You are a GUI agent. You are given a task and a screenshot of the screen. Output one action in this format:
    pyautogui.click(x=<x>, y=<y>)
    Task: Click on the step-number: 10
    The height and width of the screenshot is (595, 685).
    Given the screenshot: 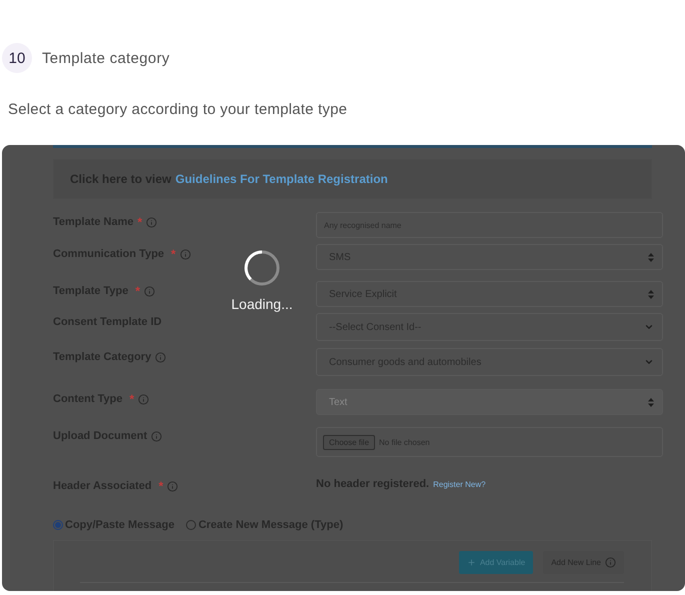 What is the action you would take?
    pyautogui.click(x=17, y=58)
    